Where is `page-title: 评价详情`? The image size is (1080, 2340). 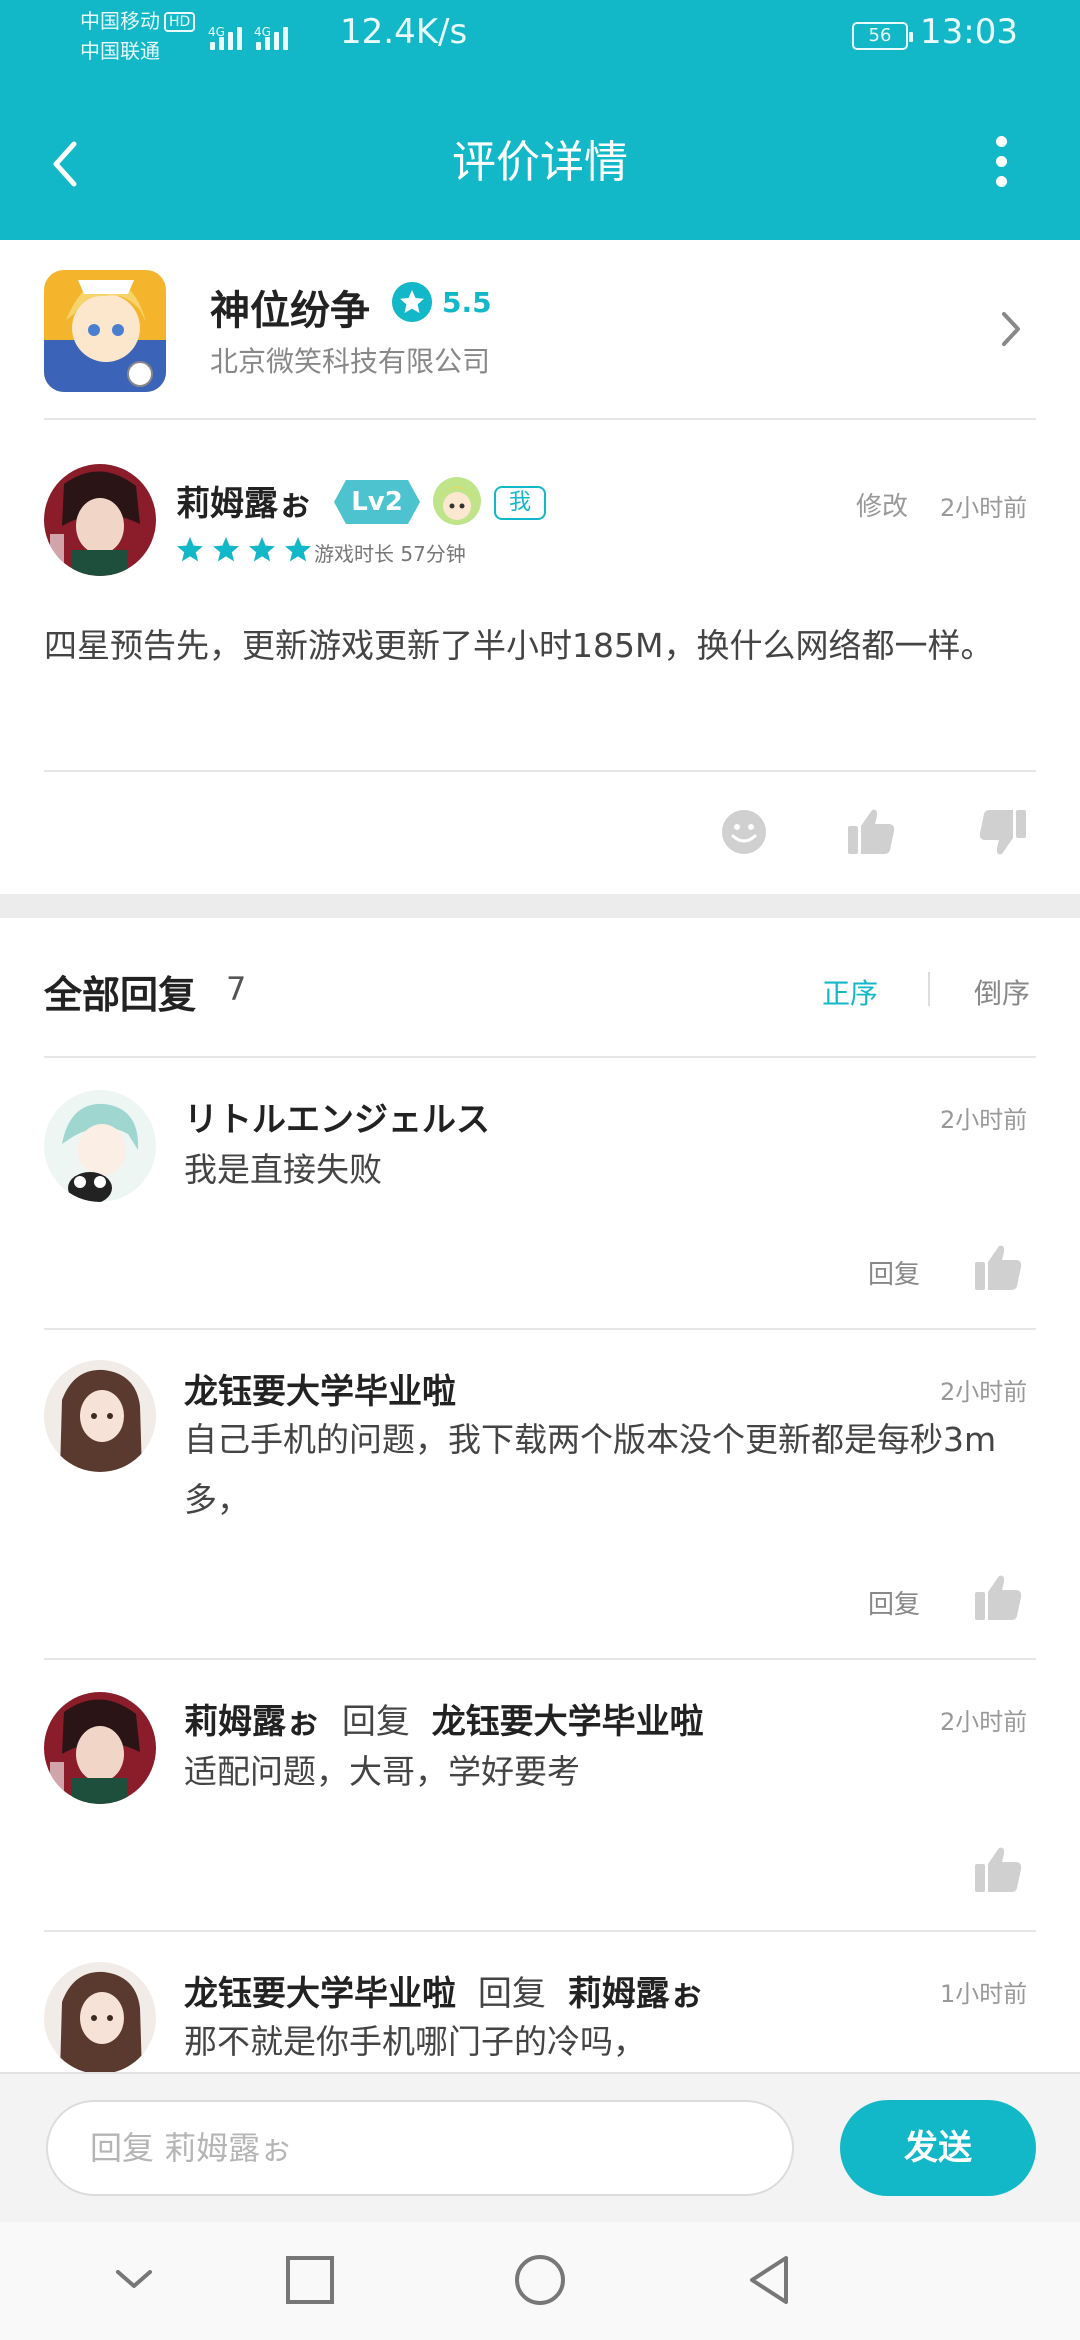 page-title: 评价详情 is located at coordinates (540, 162).